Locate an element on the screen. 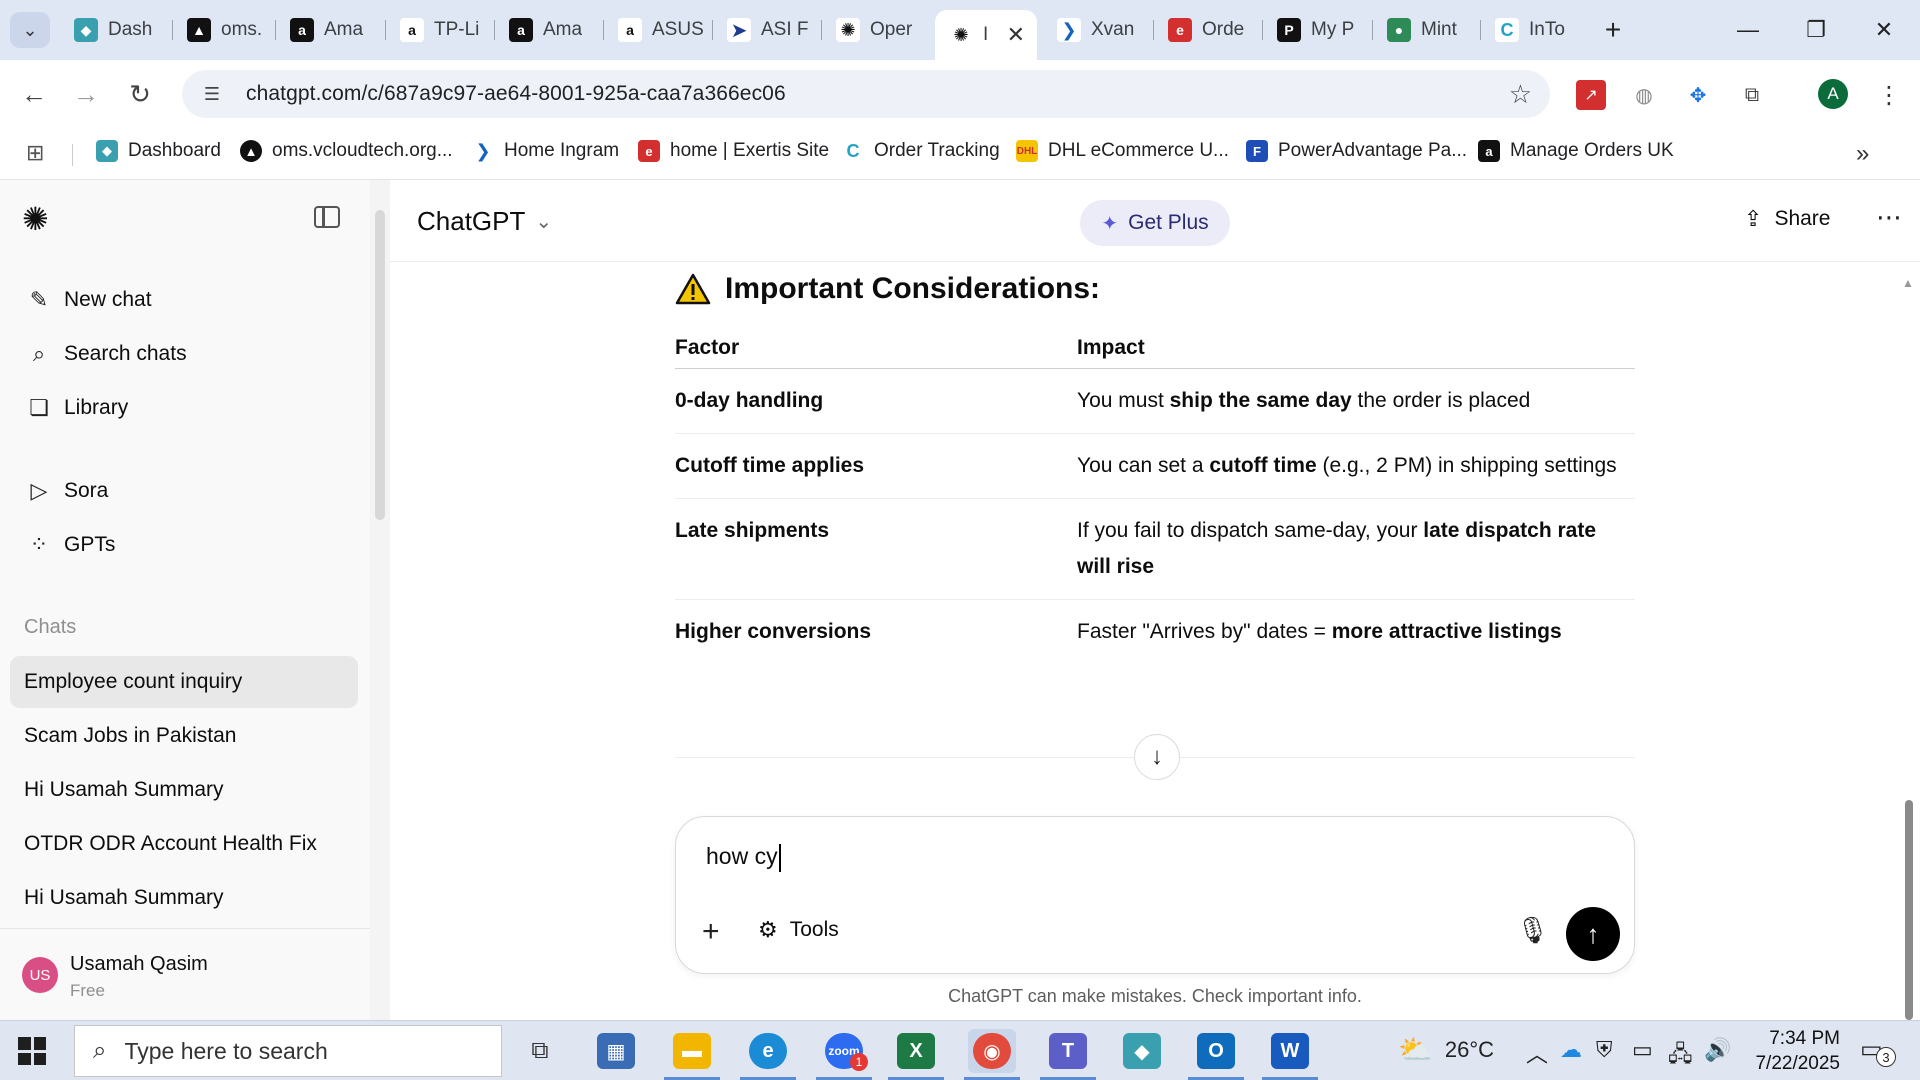 The image size is (1920, 1080). tools-button: ⚙ Tools is located at coordinates (798, 930).